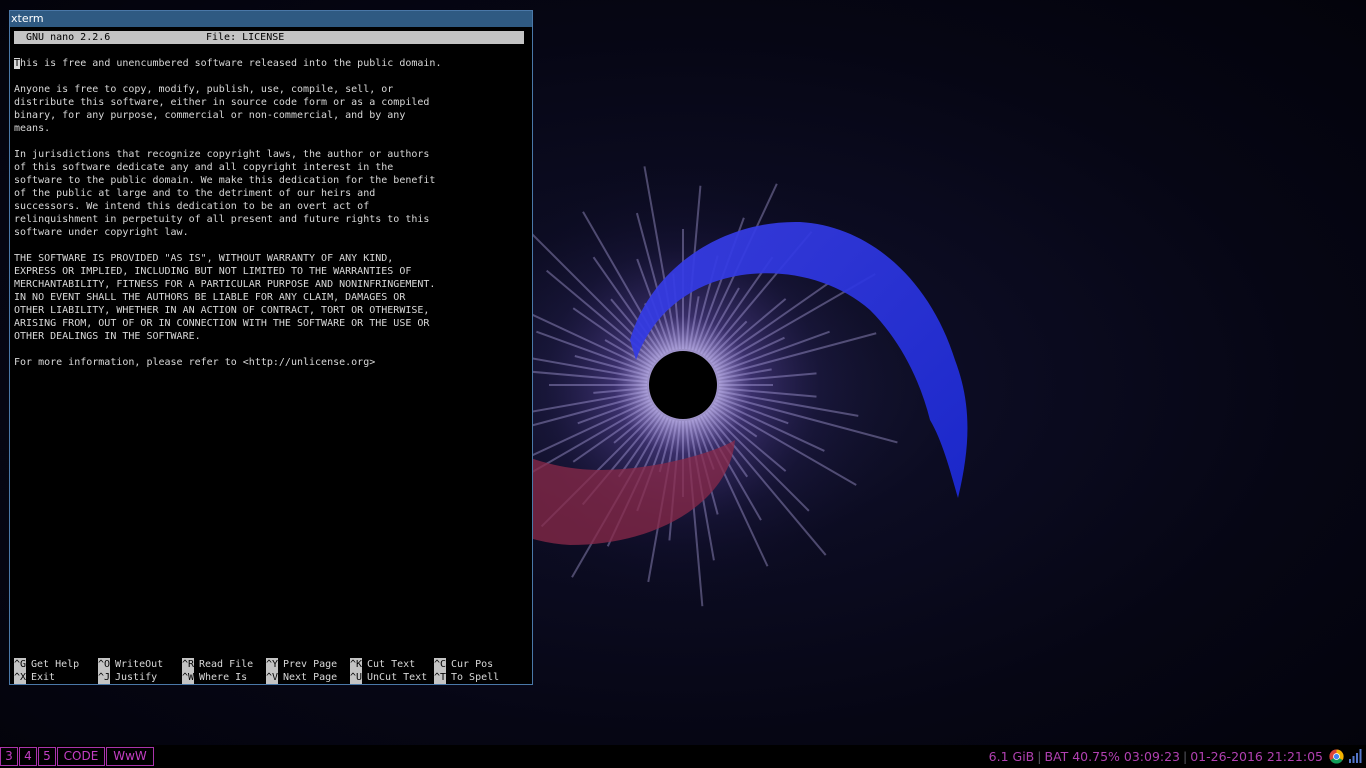 This screenshot has height=768, width=1366. I want to click on shortcut-writeout: ^O WriteOut, so click(130, 664).